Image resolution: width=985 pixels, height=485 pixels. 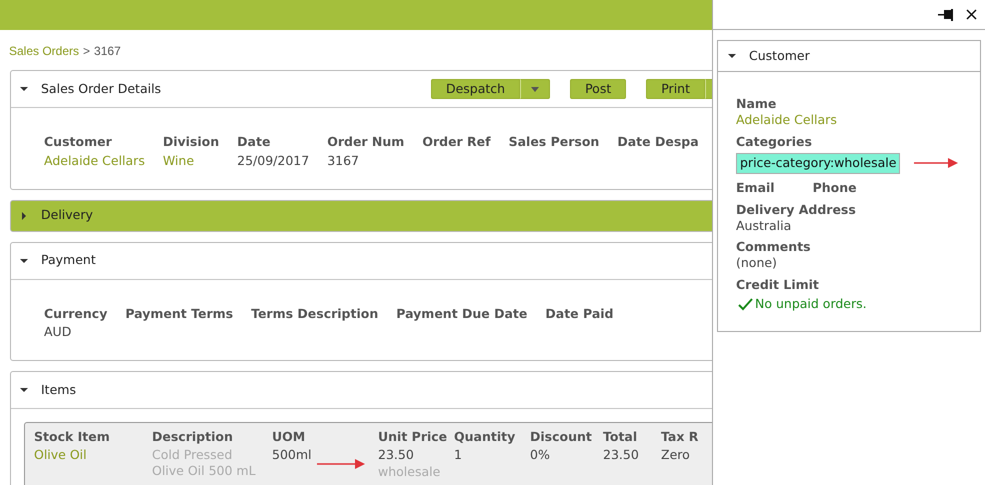 I want to click on column-header: Quantity, so click(x=485, y=437).